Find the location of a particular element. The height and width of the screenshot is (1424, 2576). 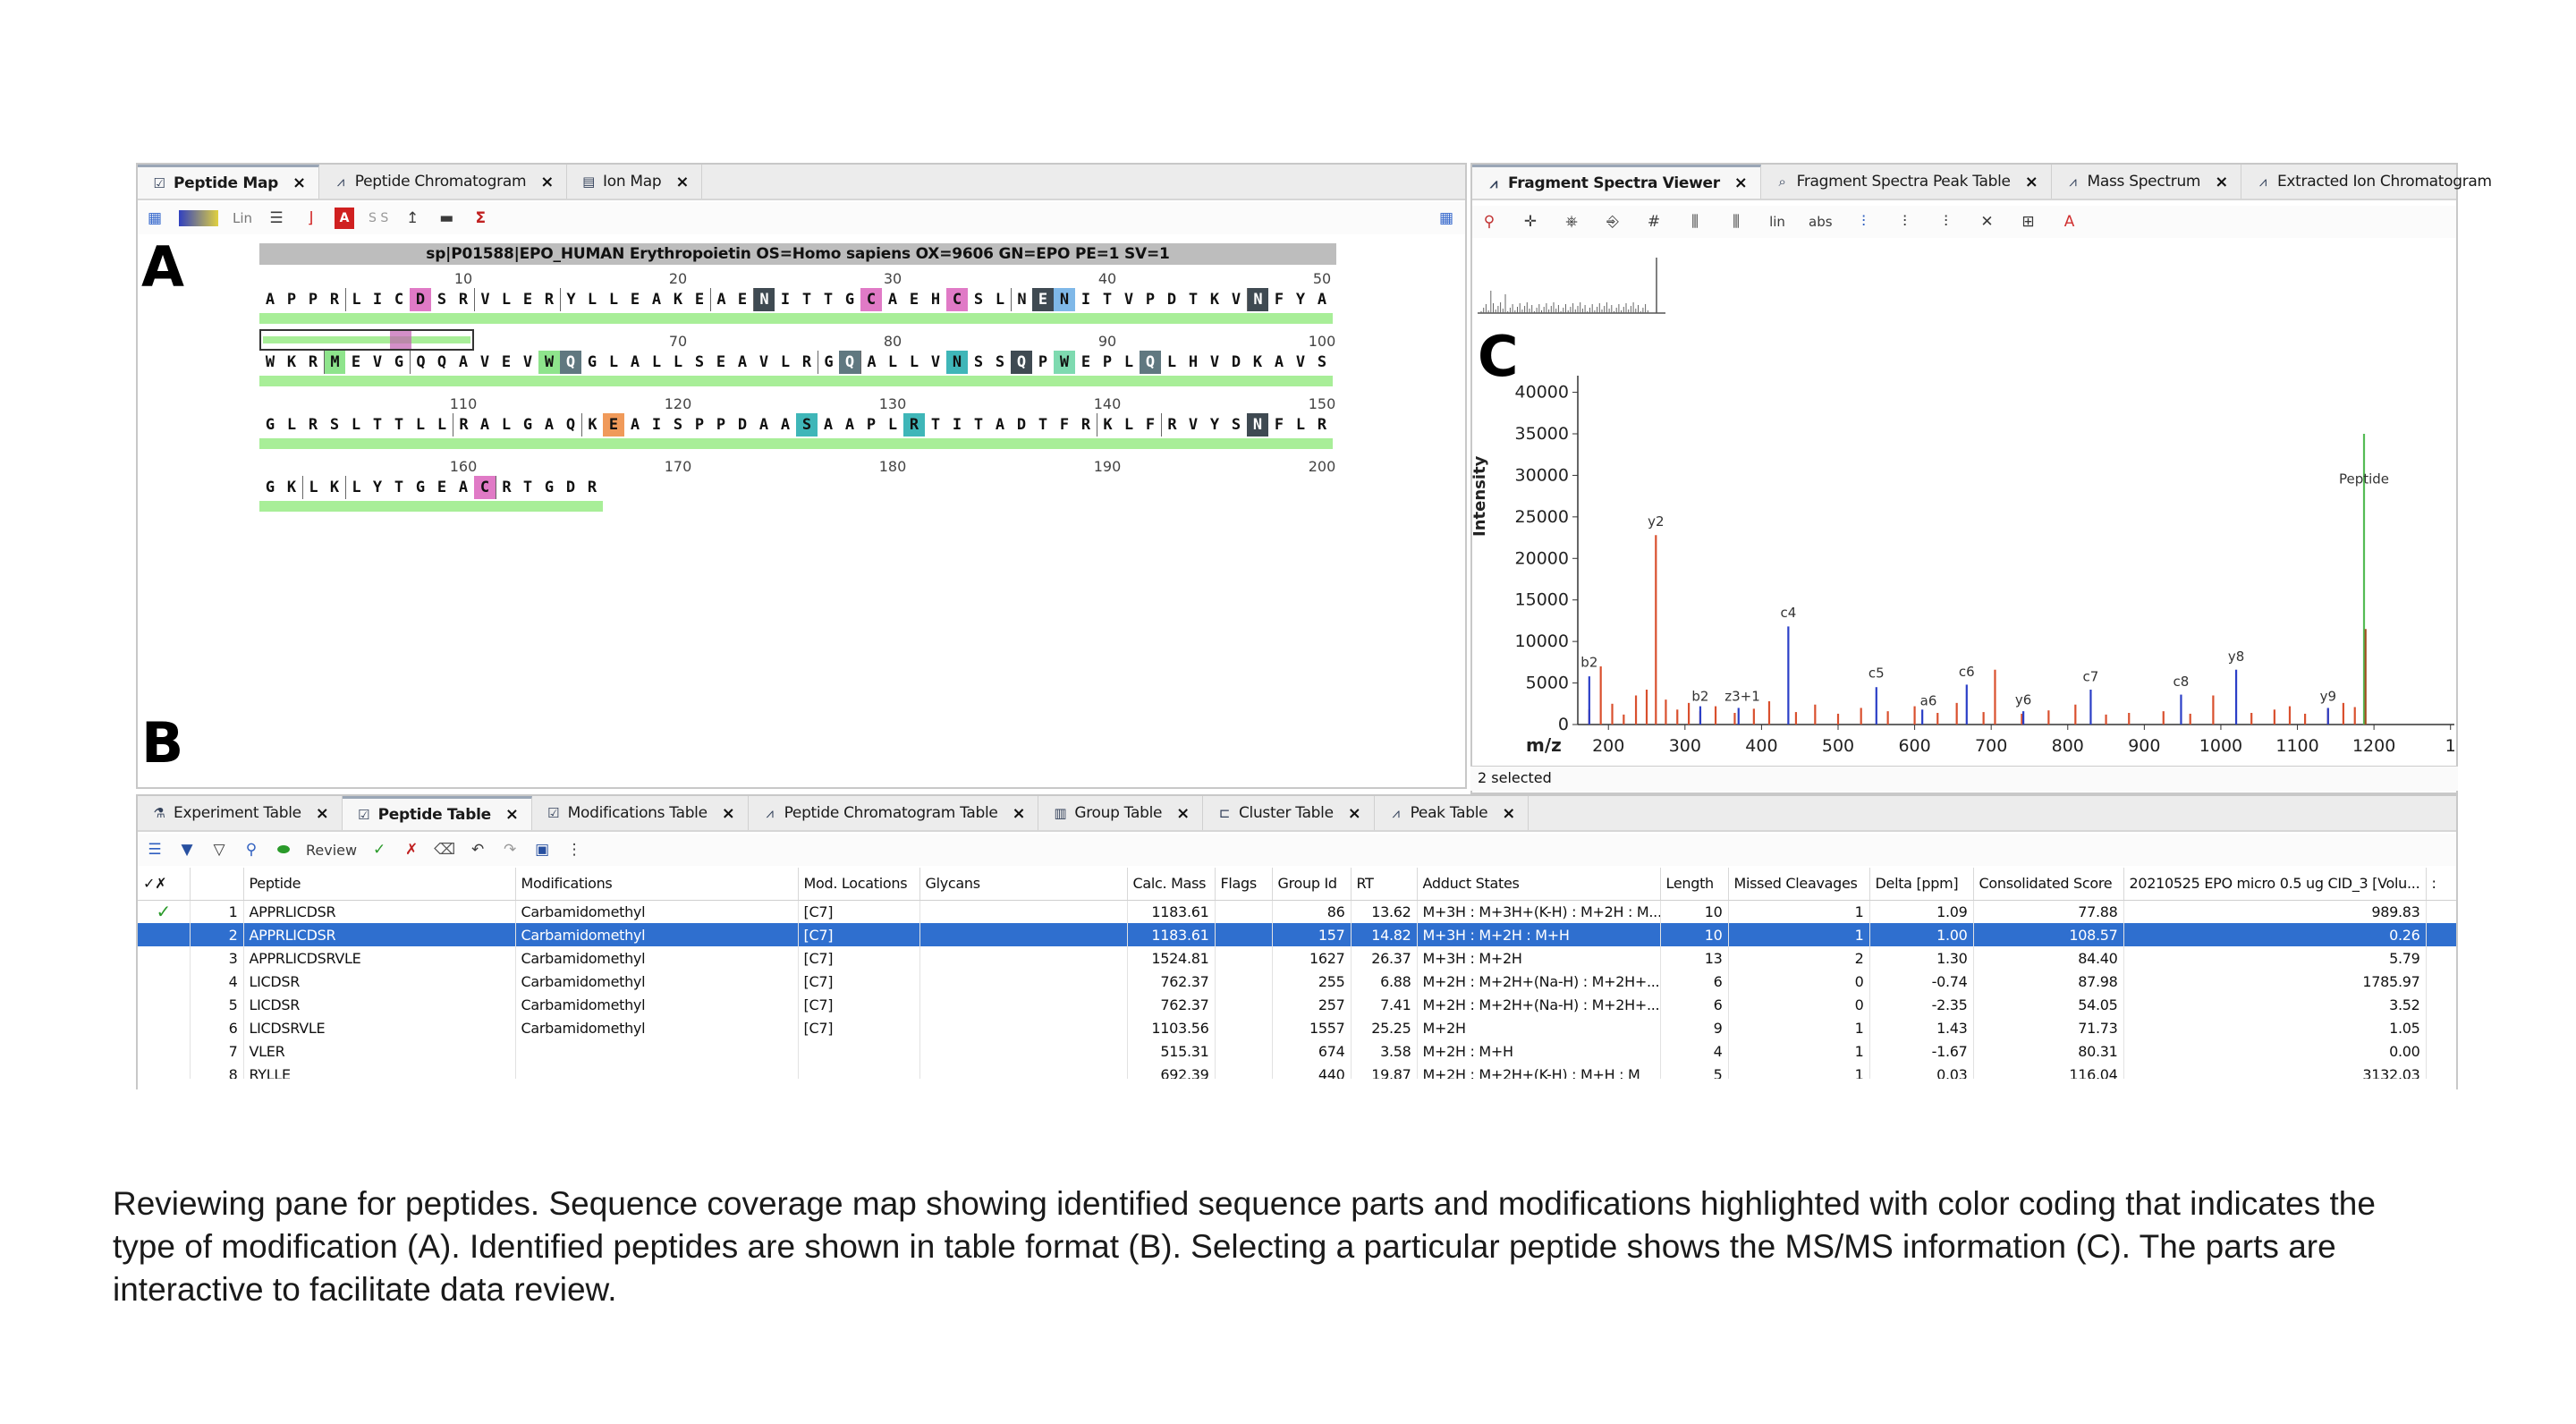

label-peaks-icon: ⫼ is located at coordinates (1695, 222).